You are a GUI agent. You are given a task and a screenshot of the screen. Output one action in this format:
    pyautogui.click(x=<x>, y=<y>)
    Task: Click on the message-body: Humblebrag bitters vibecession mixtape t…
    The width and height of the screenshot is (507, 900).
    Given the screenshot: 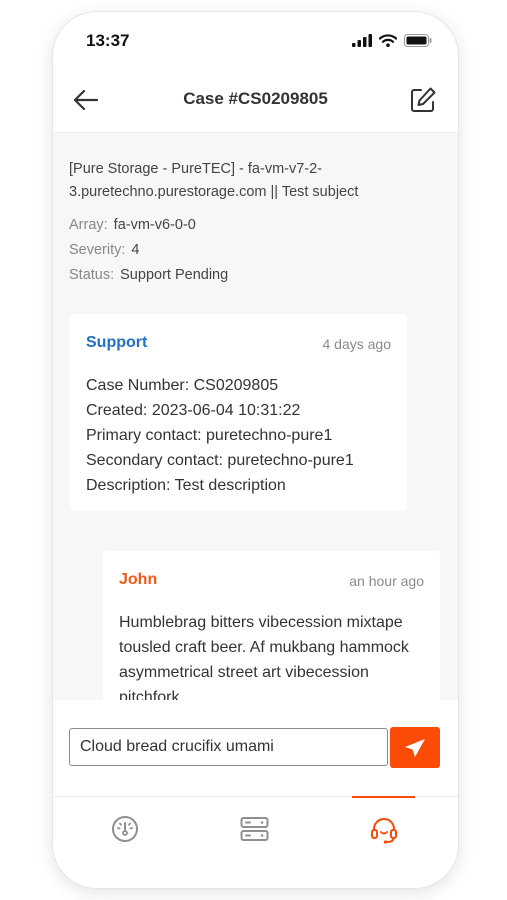 What is the action you would take?
    pyautogui.click(x=264, y=657)
    